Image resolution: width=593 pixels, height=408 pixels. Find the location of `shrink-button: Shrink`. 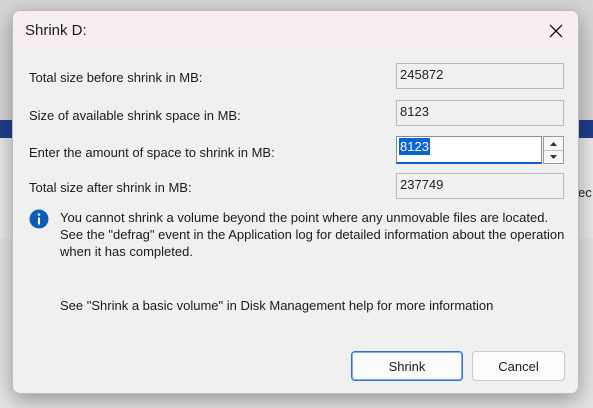

shrink-button: Shrink is located at coordinates (407, 366).